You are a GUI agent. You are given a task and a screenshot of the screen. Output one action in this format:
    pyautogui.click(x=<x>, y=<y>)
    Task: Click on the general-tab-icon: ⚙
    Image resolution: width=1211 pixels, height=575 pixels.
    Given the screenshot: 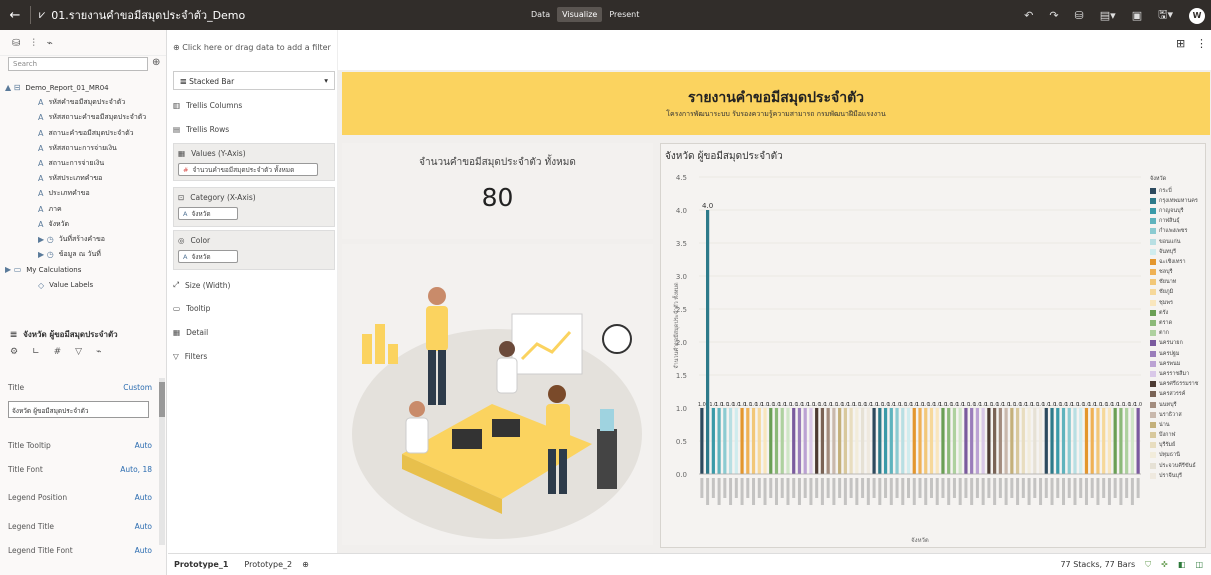 What is the action you would take?
    pyautogui.click(x=14, y=352)
    